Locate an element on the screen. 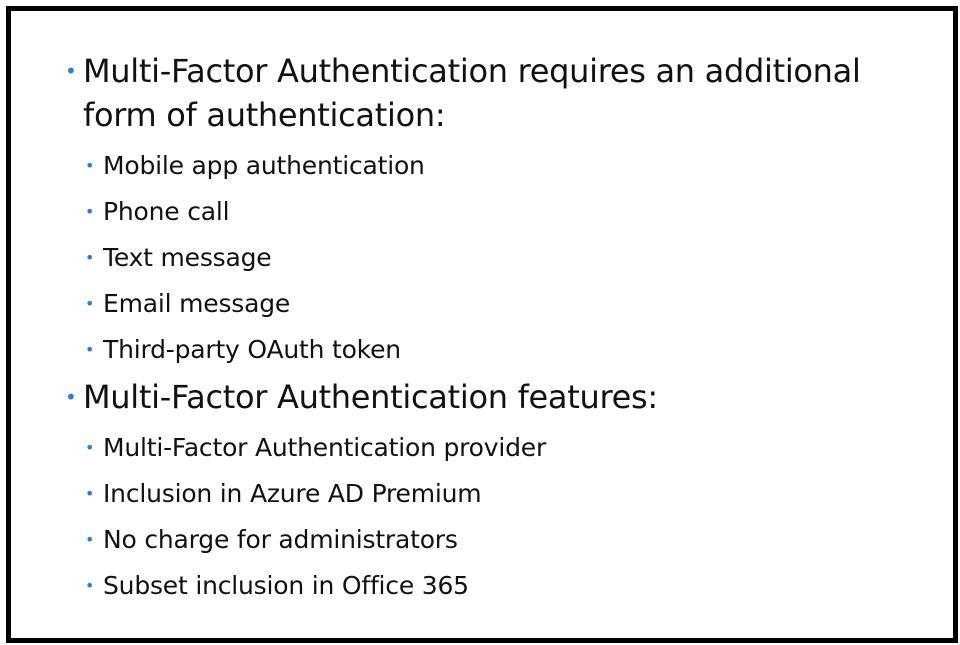 This screenshot has width=960, height=645. list-item-text: Subset inclusion in Office 365 is located at coordinates (286, 585).